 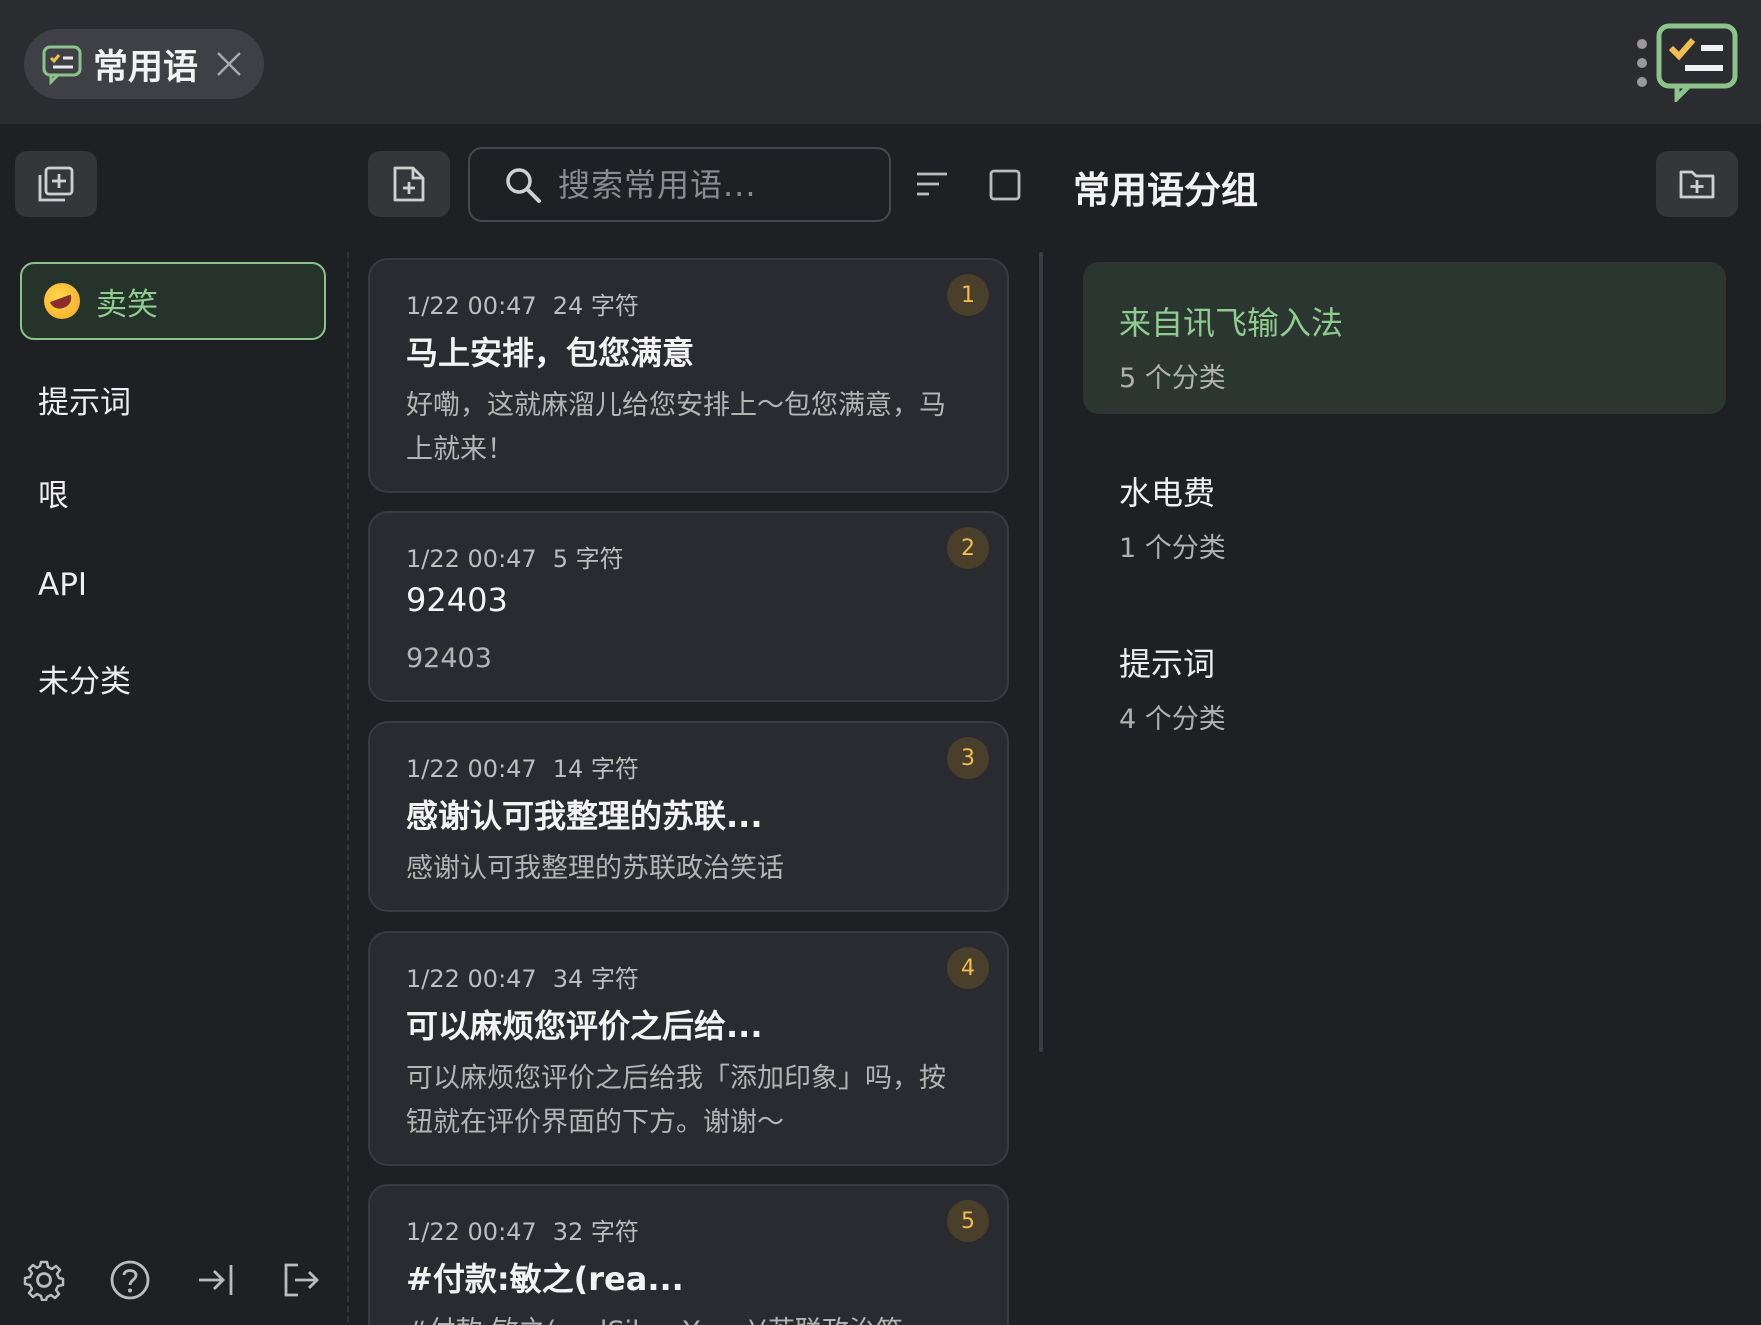 What do you see at coordinates (173, 301) in the screenshot?
I see `sidebar-item-maixiao: 卖笑` at bounding box center [173, 301].